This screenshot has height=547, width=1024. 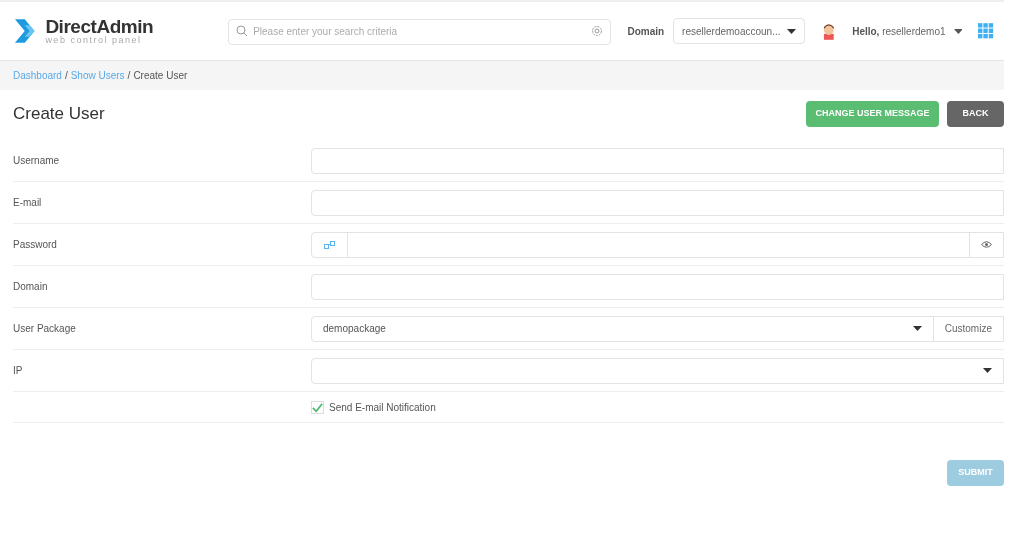 What do you see at coordinates (37, 161) in the screenshot?
I see `field-label: Username` at bounding box center [37, 161].